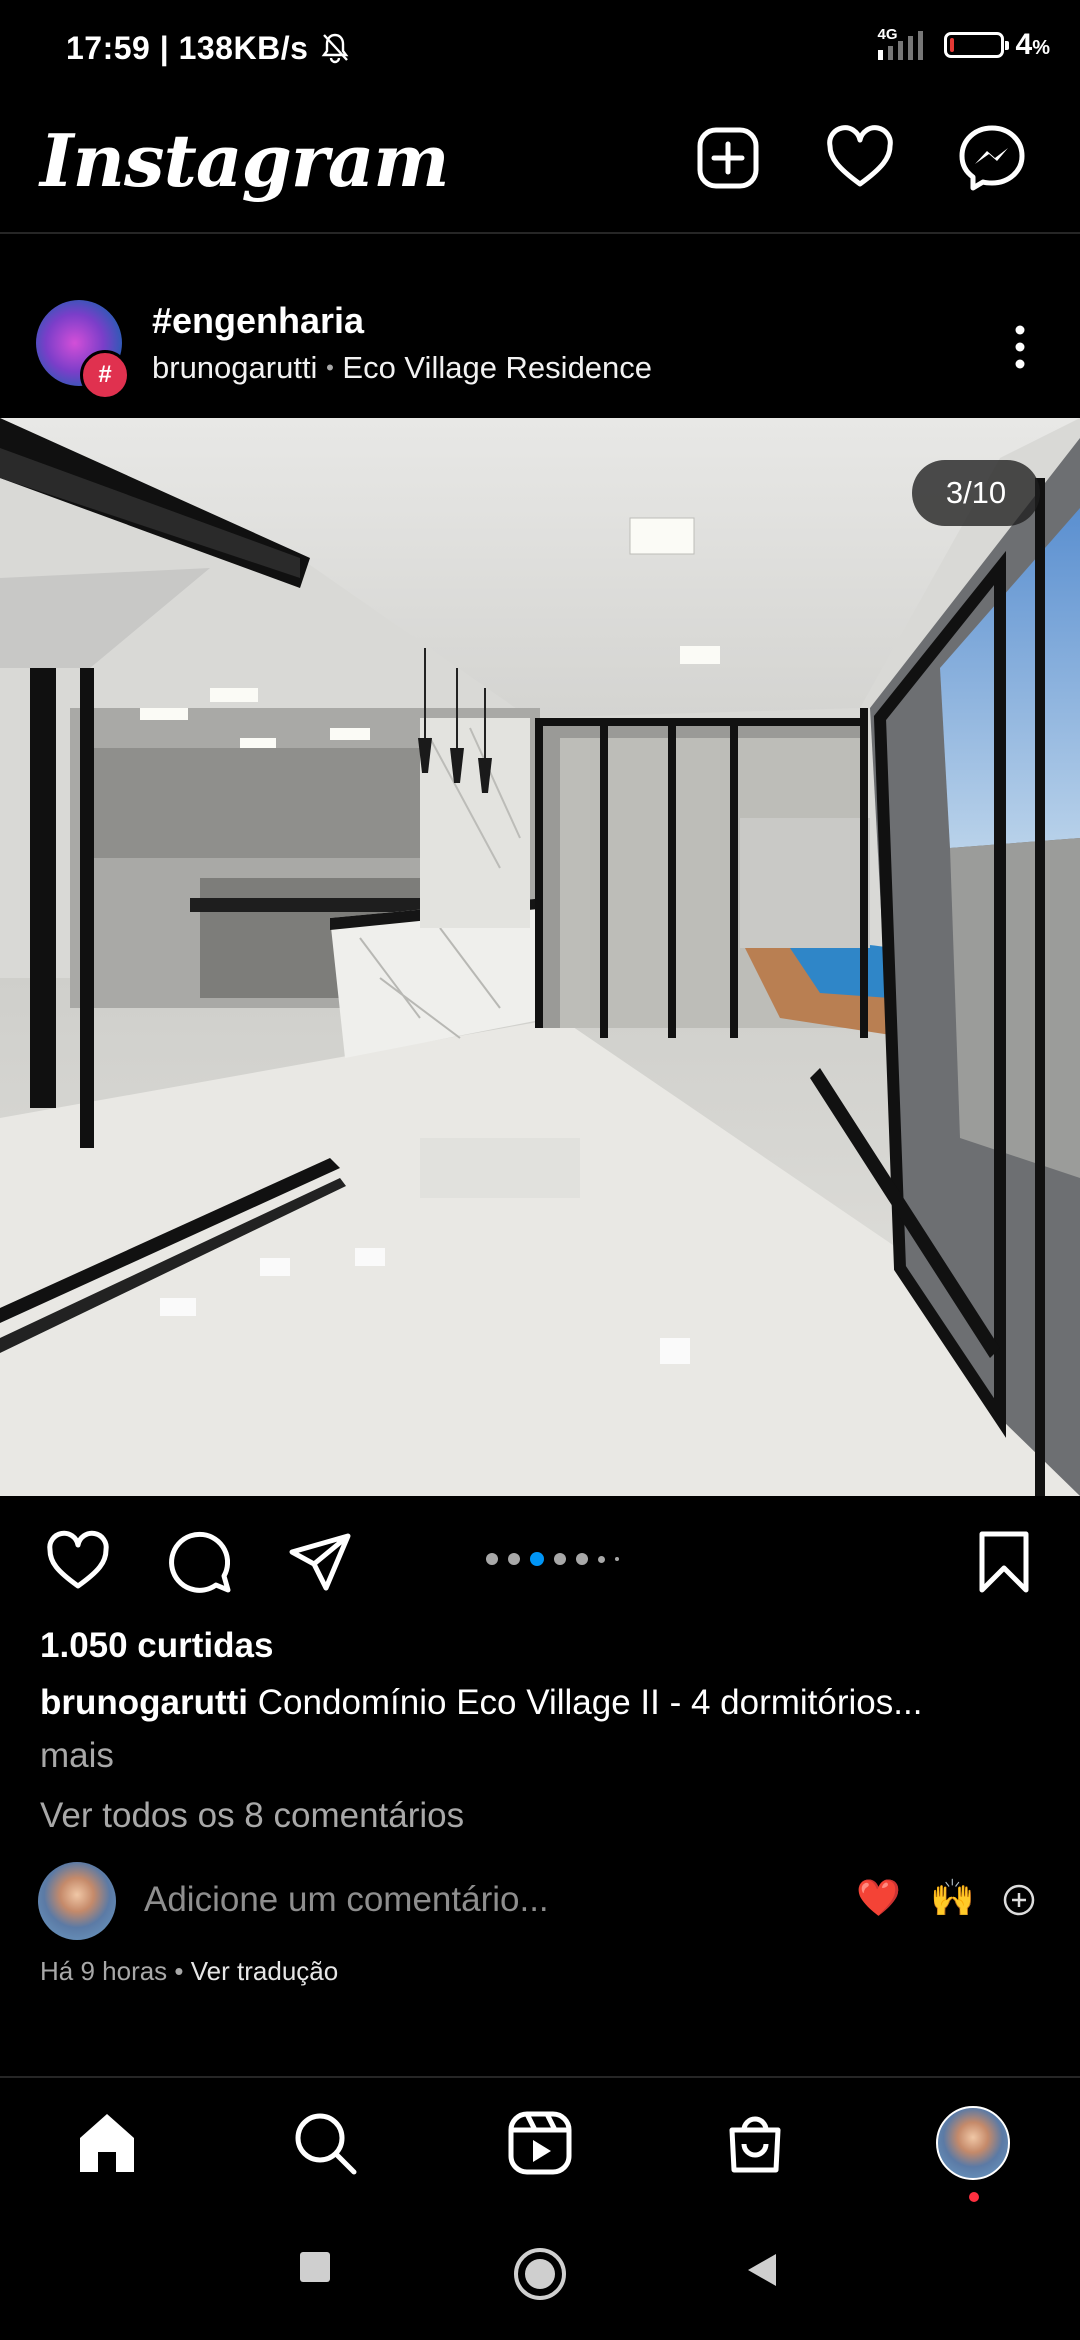 This screenshot has height=2340, width=1080. Describe the element at coordinates (105, 375) in the screenshot. I see `hashtag-badge-icon: #` at that location.